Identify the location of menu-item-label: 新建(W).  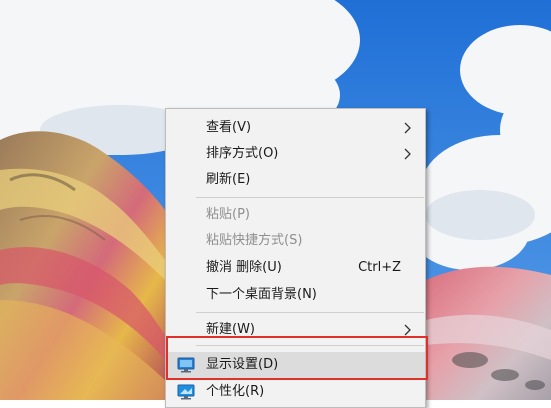
(230, 329).